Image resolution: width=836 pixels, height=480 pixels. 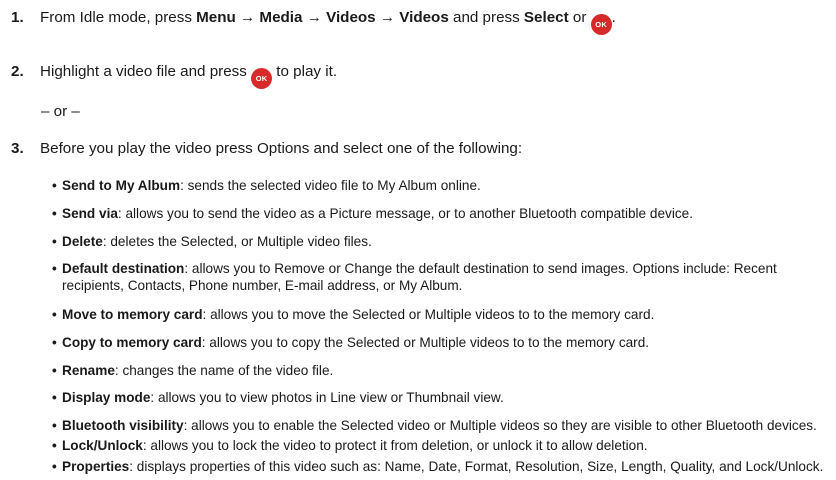 What do you see at coordinates (17, 17) in the screenshot?
I see `step-number: 1.` at bounding box center [17, 17].